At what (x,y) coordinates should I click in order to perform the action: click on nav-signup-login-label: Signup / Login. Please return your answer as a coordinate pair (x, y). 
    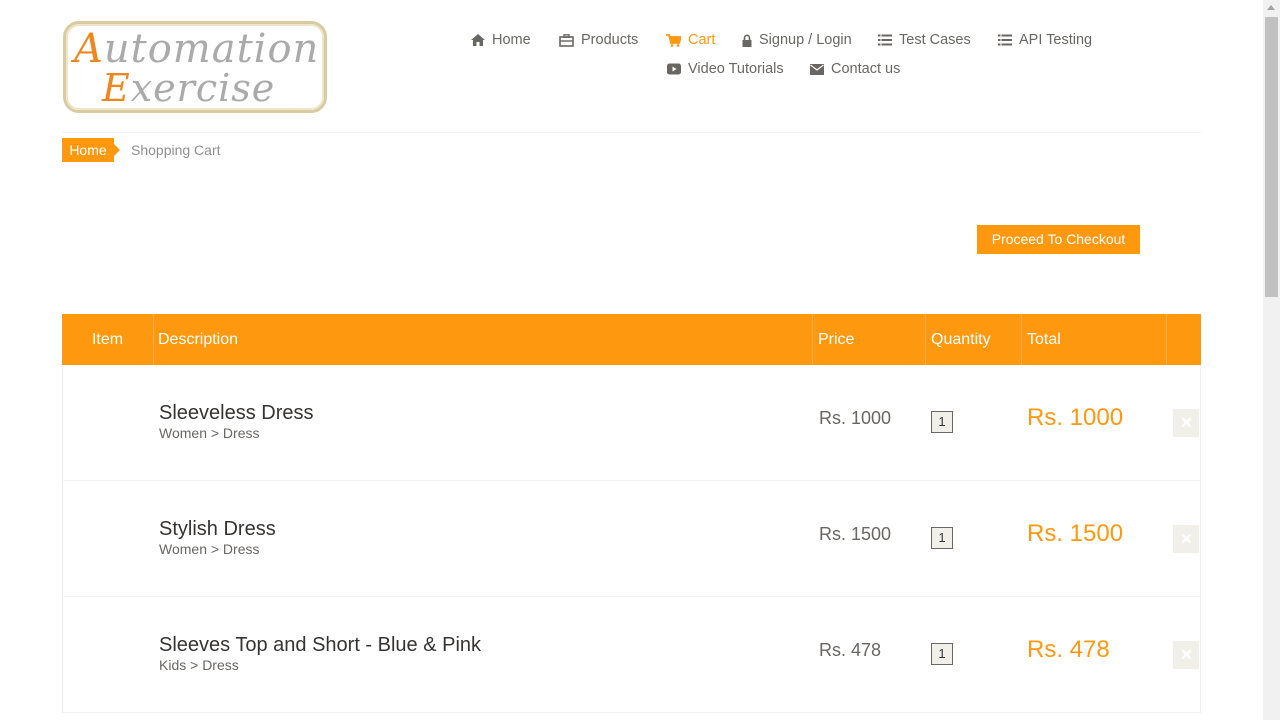
    Looking at the image, I should click on (805, 40).